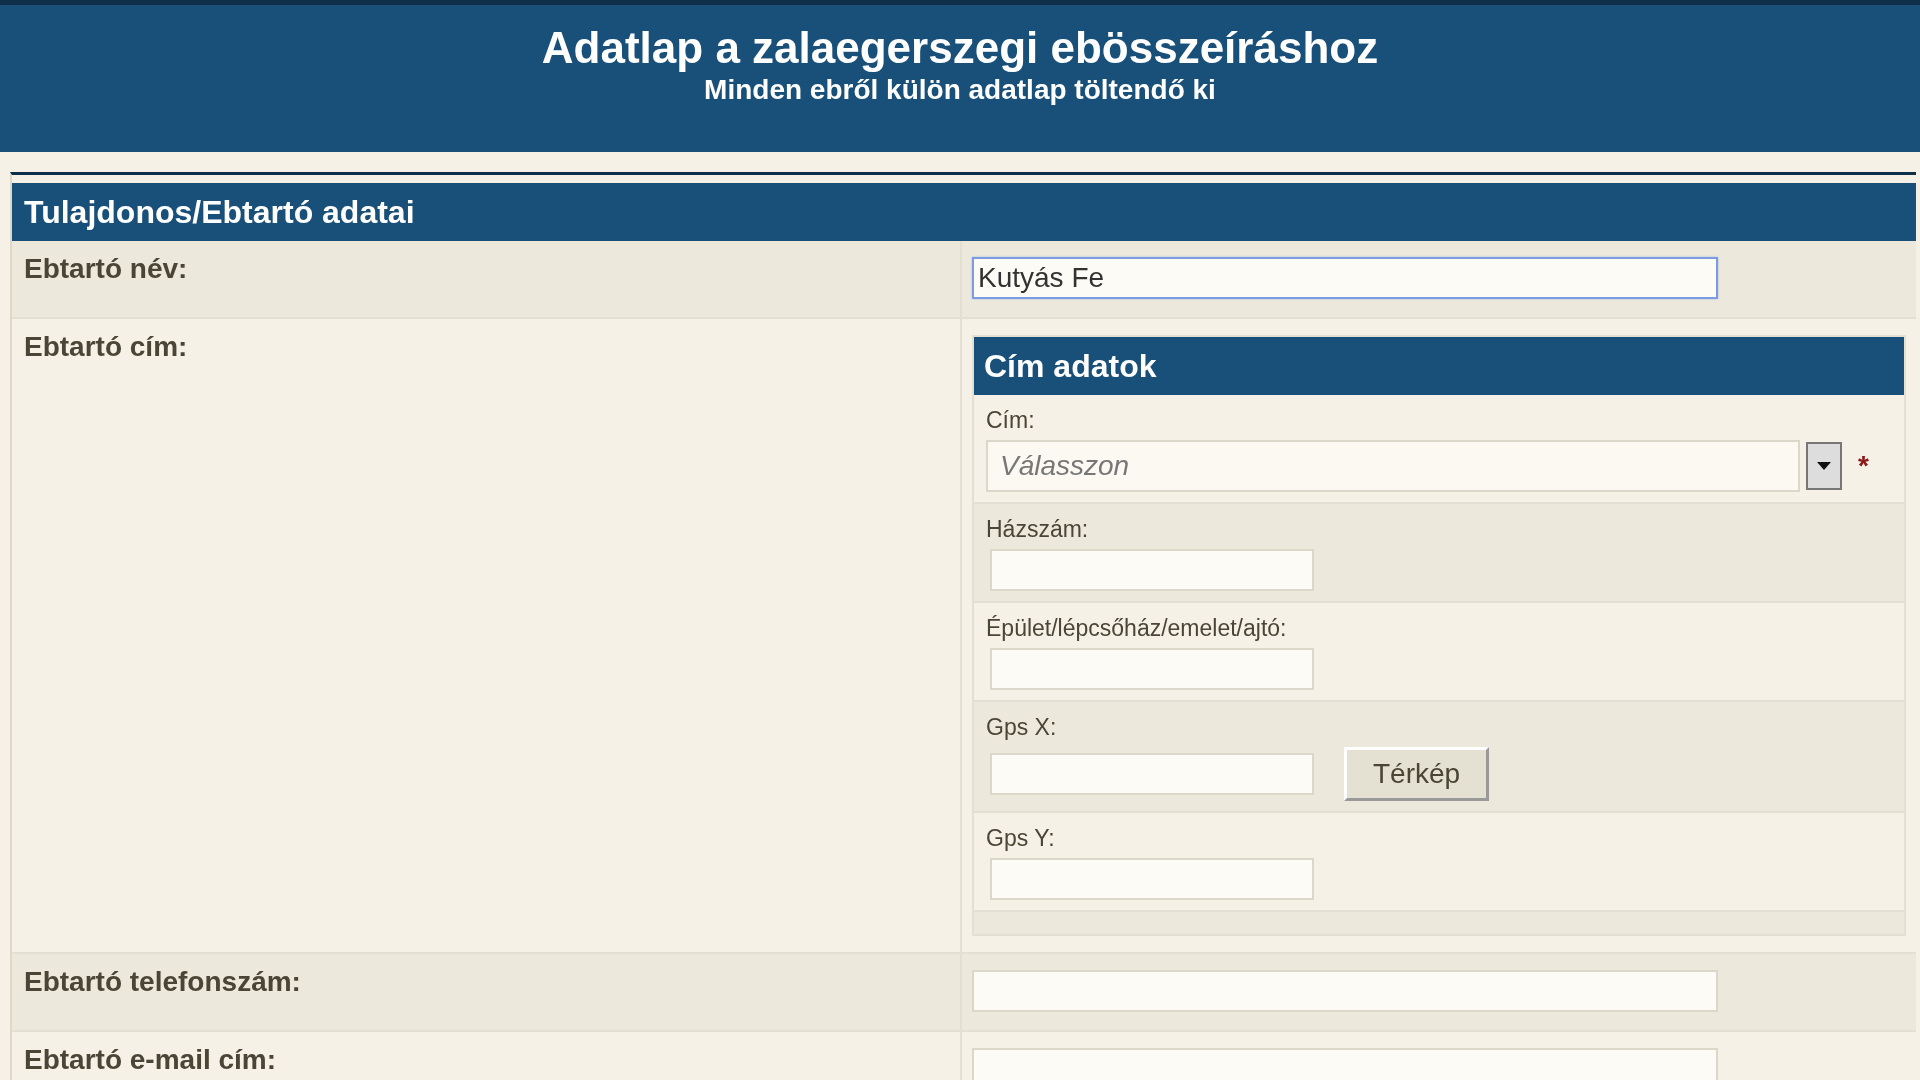  I want to click on address-dropdown: Válasszon, so click(1393, 466).